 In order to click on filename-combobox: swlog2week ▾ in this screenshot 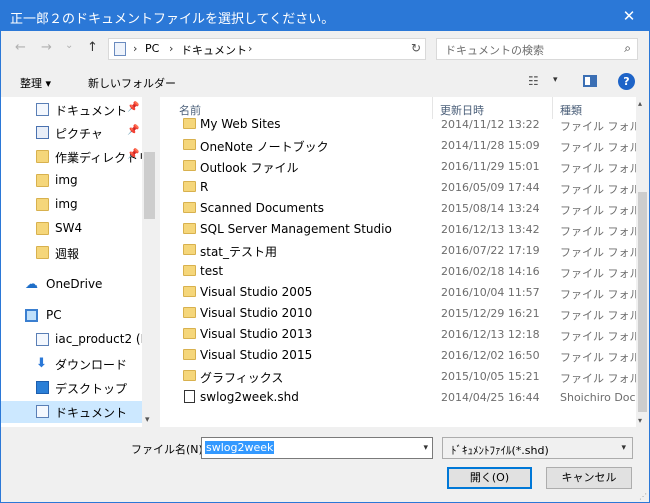, I will do `click(317, 448)`.